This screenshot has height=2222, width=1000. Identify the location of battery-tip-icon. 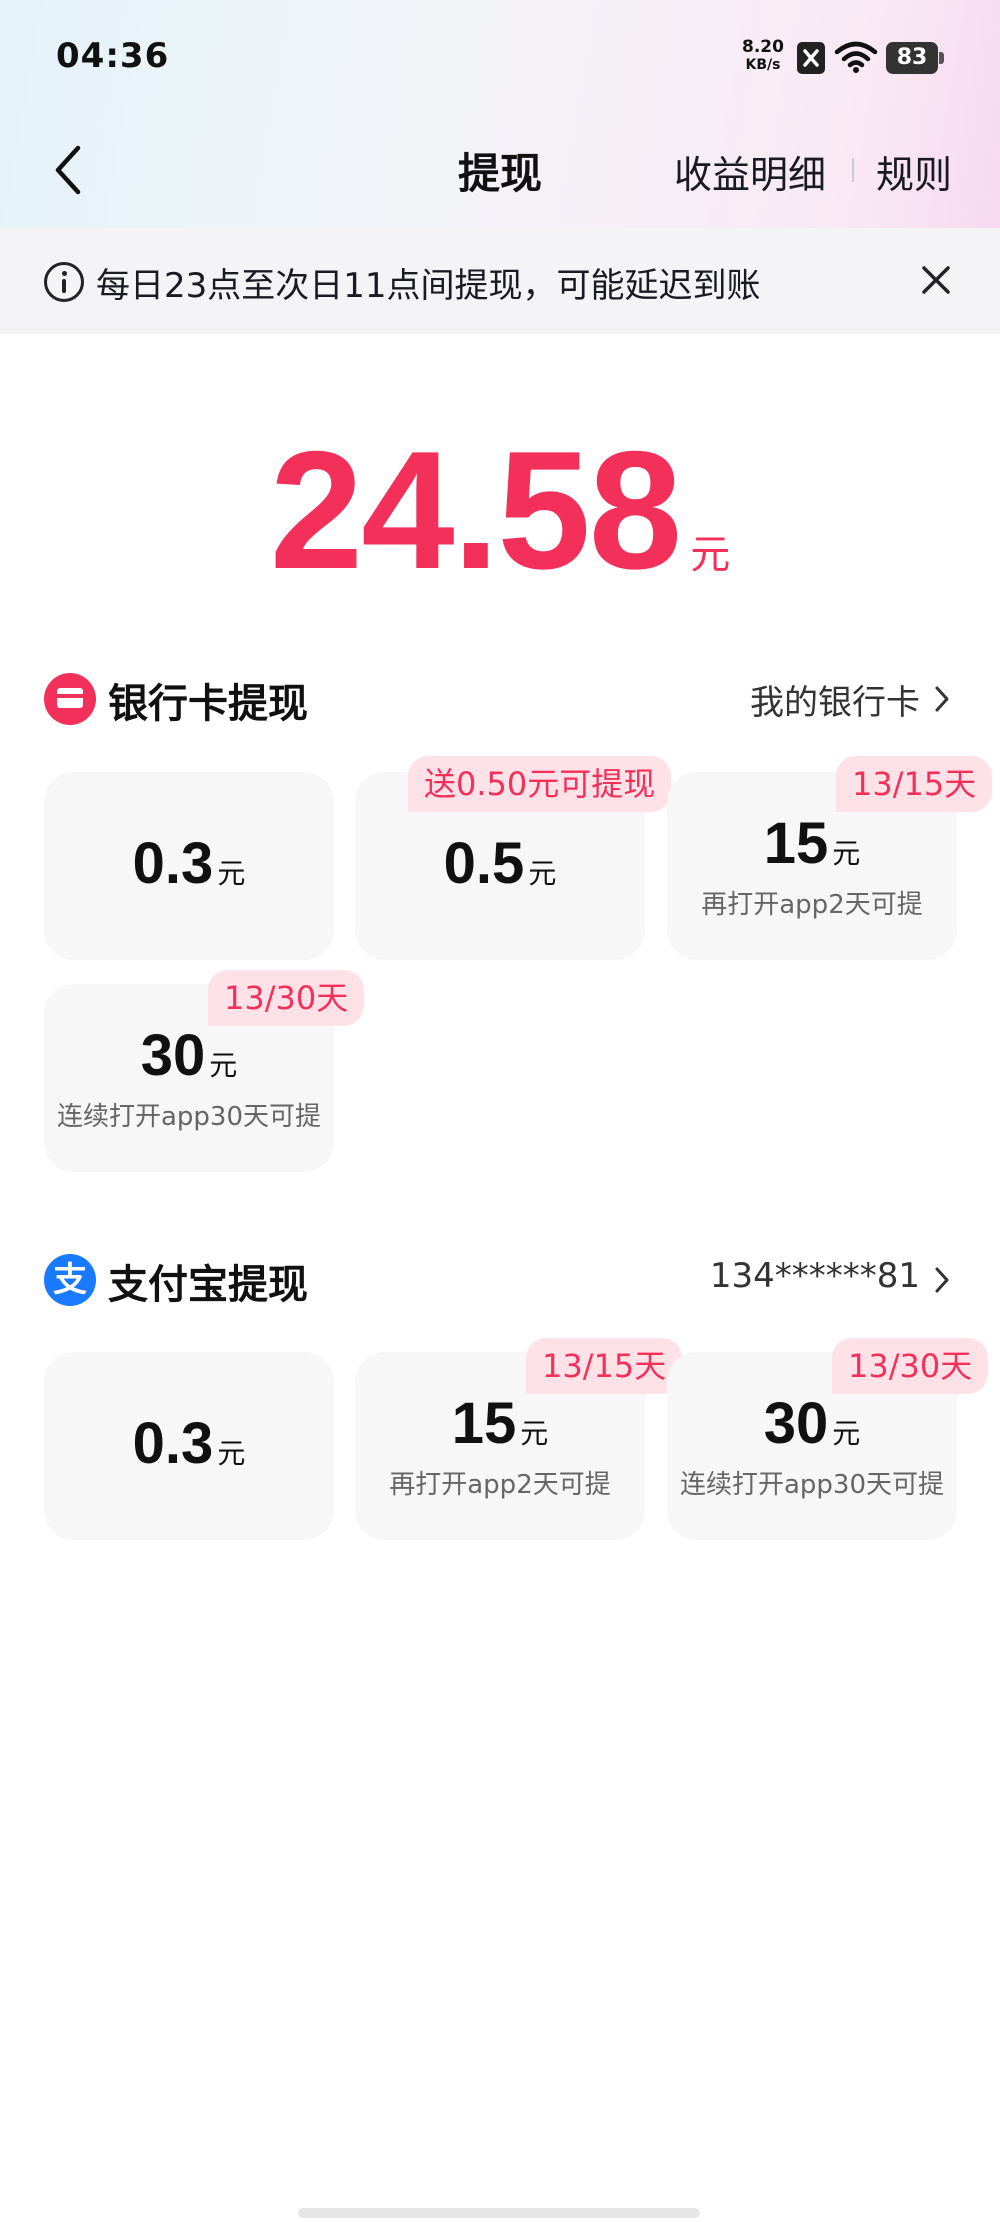
(941, 58).